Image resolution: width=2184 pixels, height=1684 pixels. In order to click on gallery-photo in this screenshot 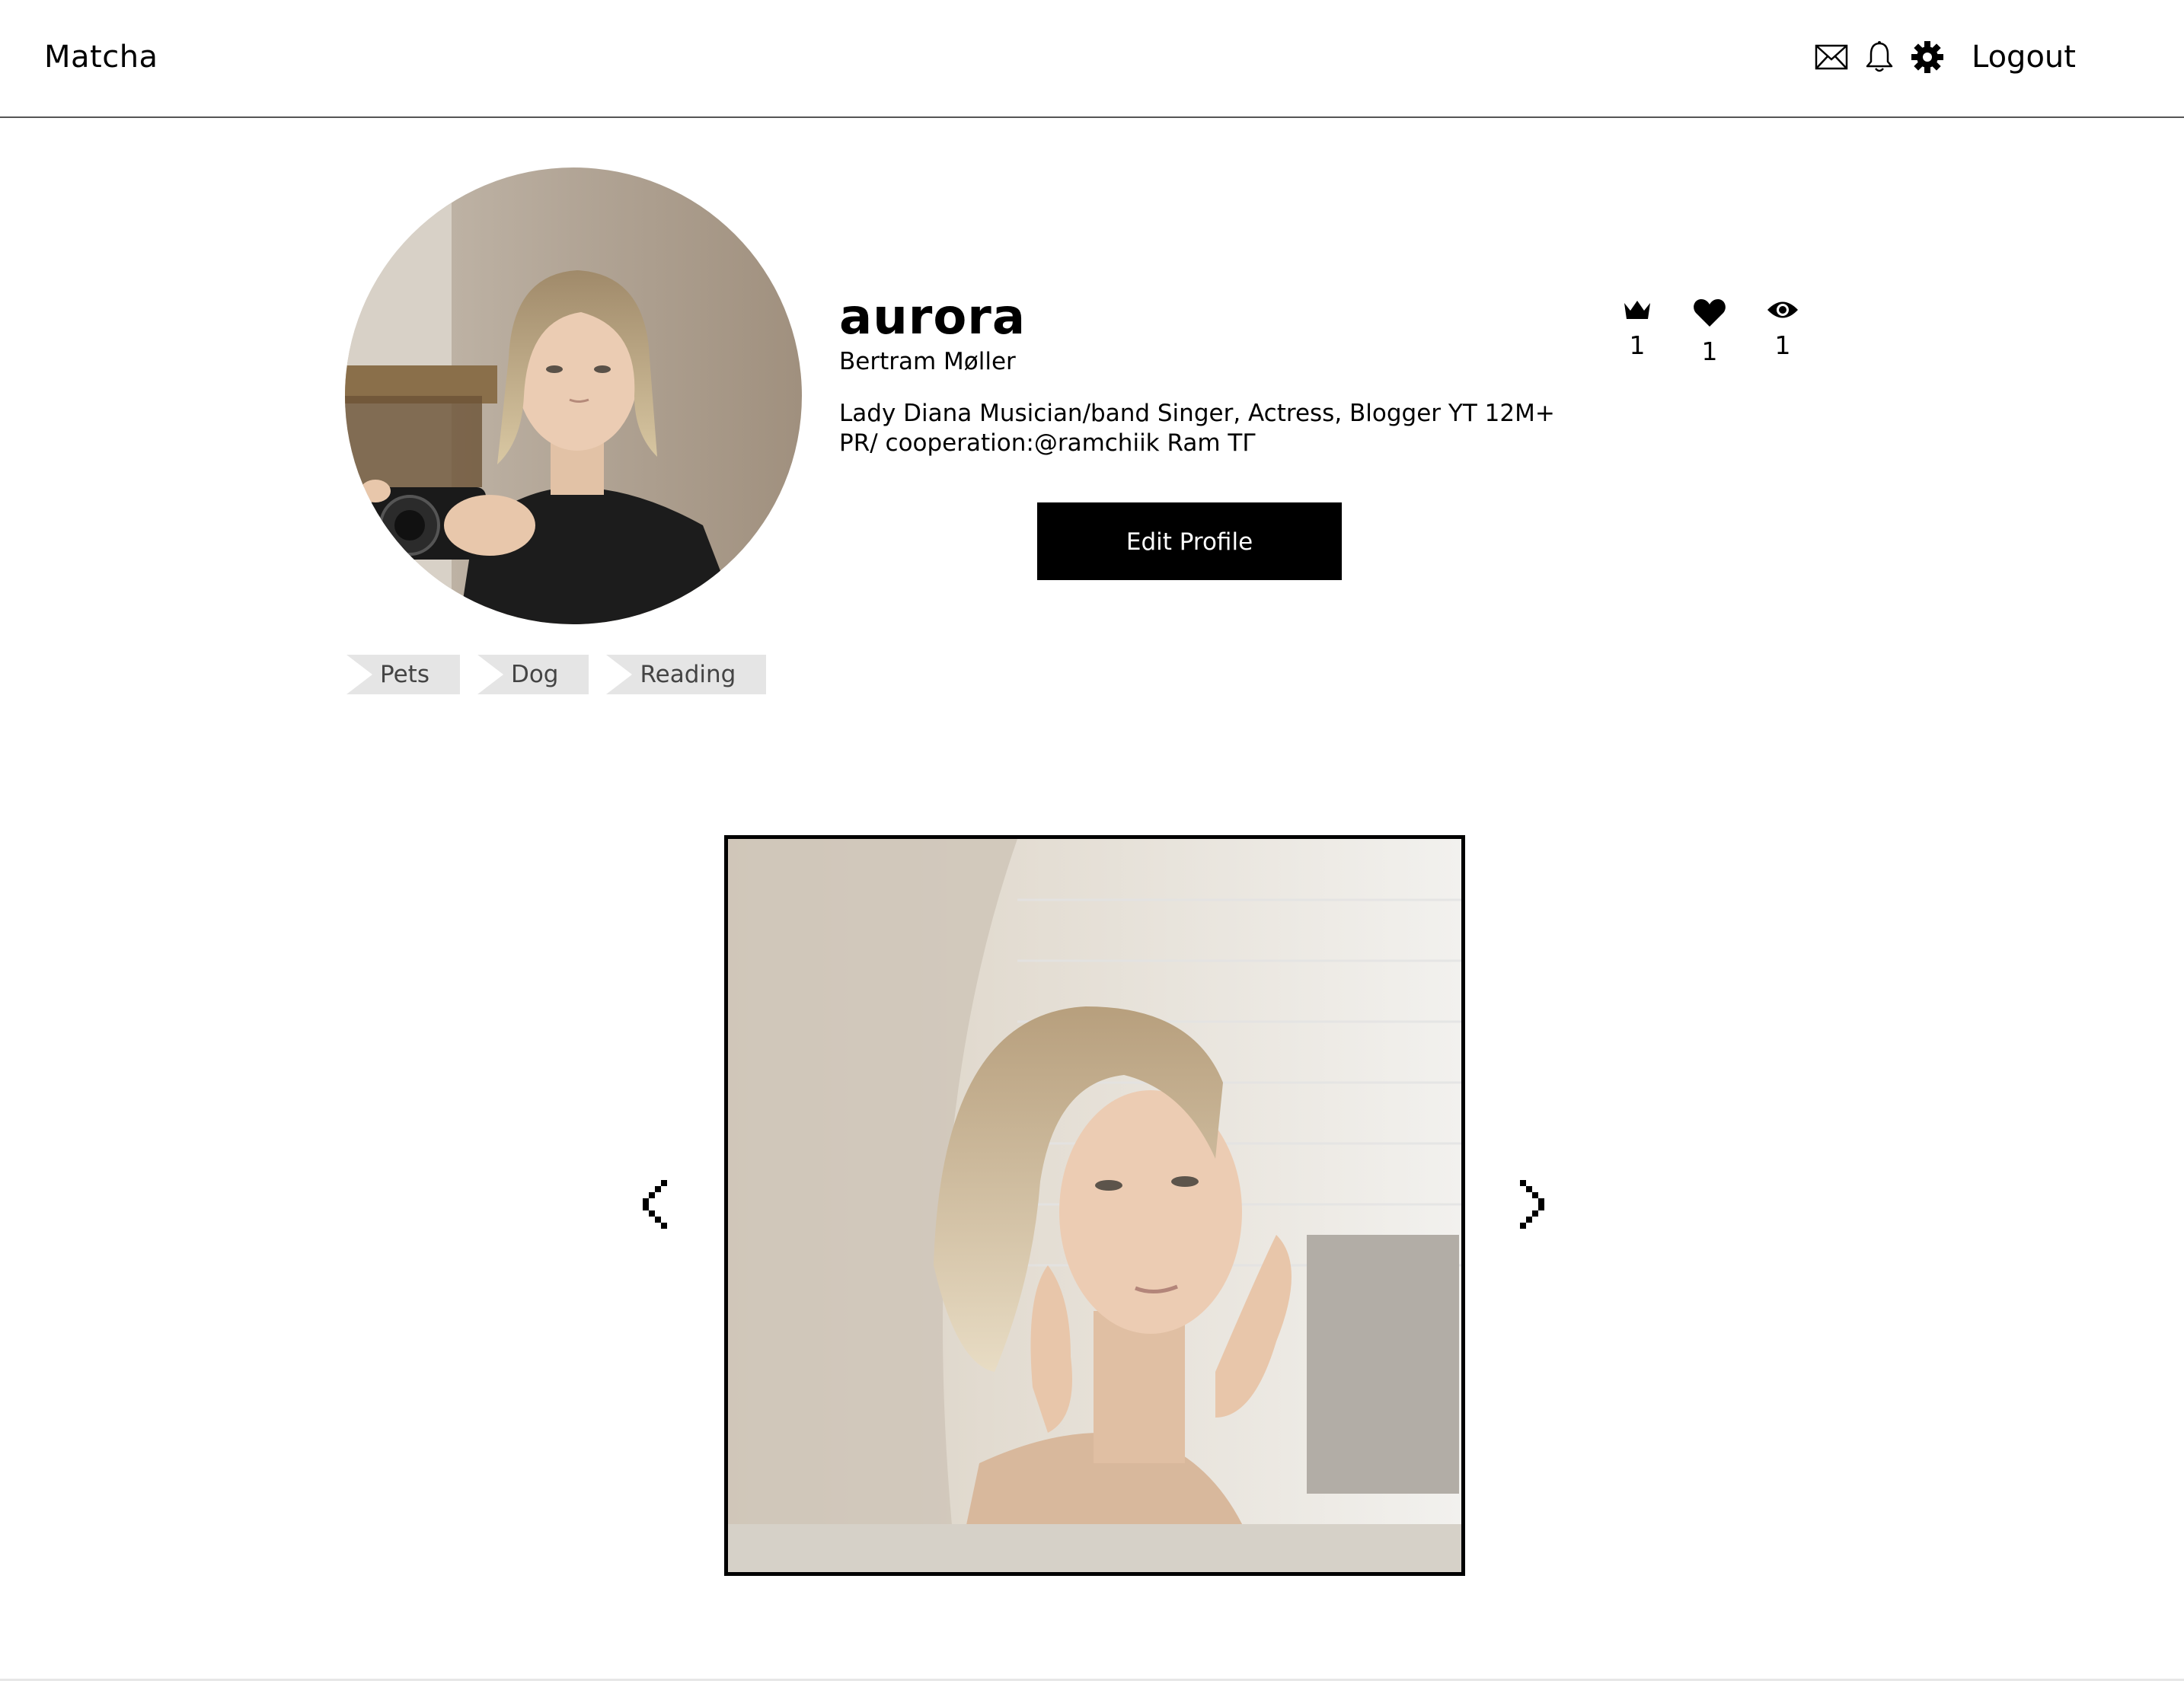, I will do `click(1094, 1205)`.